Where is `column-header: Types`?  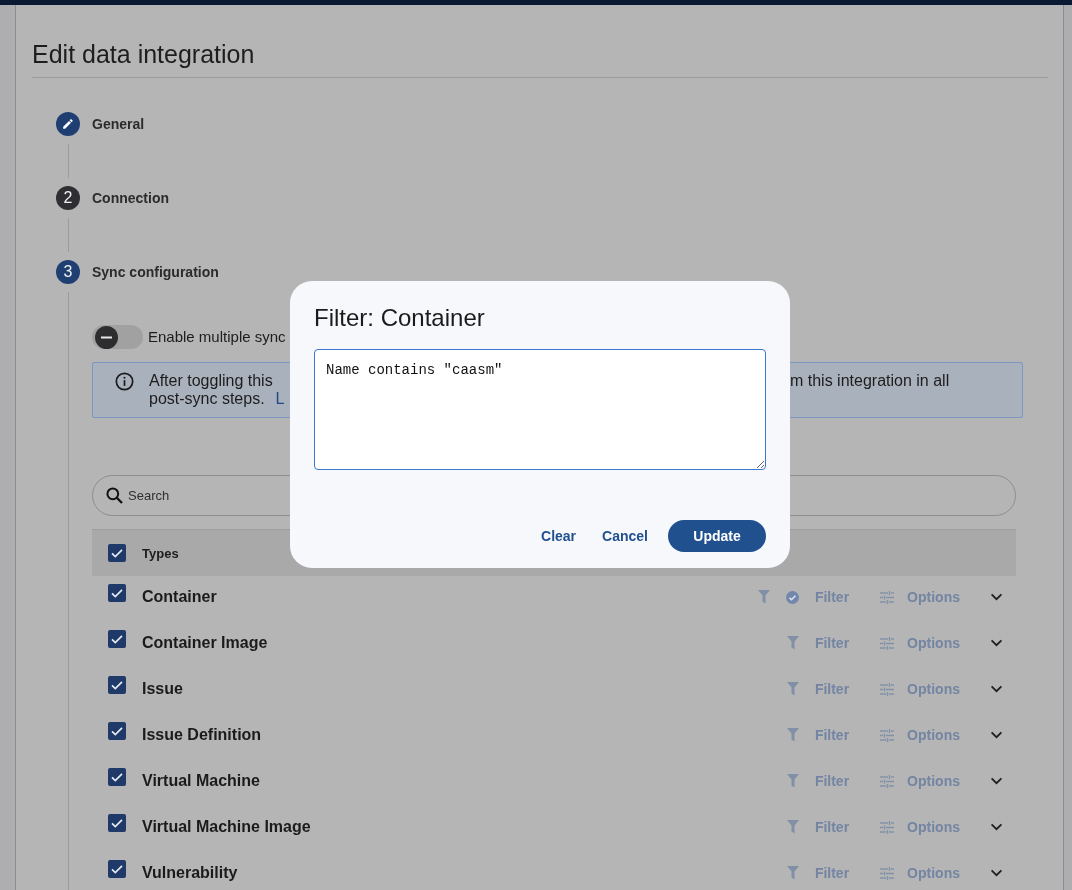 column-header: Types is located at coordinates (160, 553).